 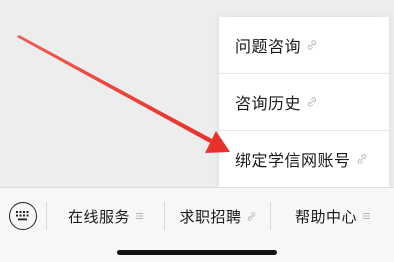 I want to click on menu-item-consult-history: 咨询历史, so click(x=304, y=102).